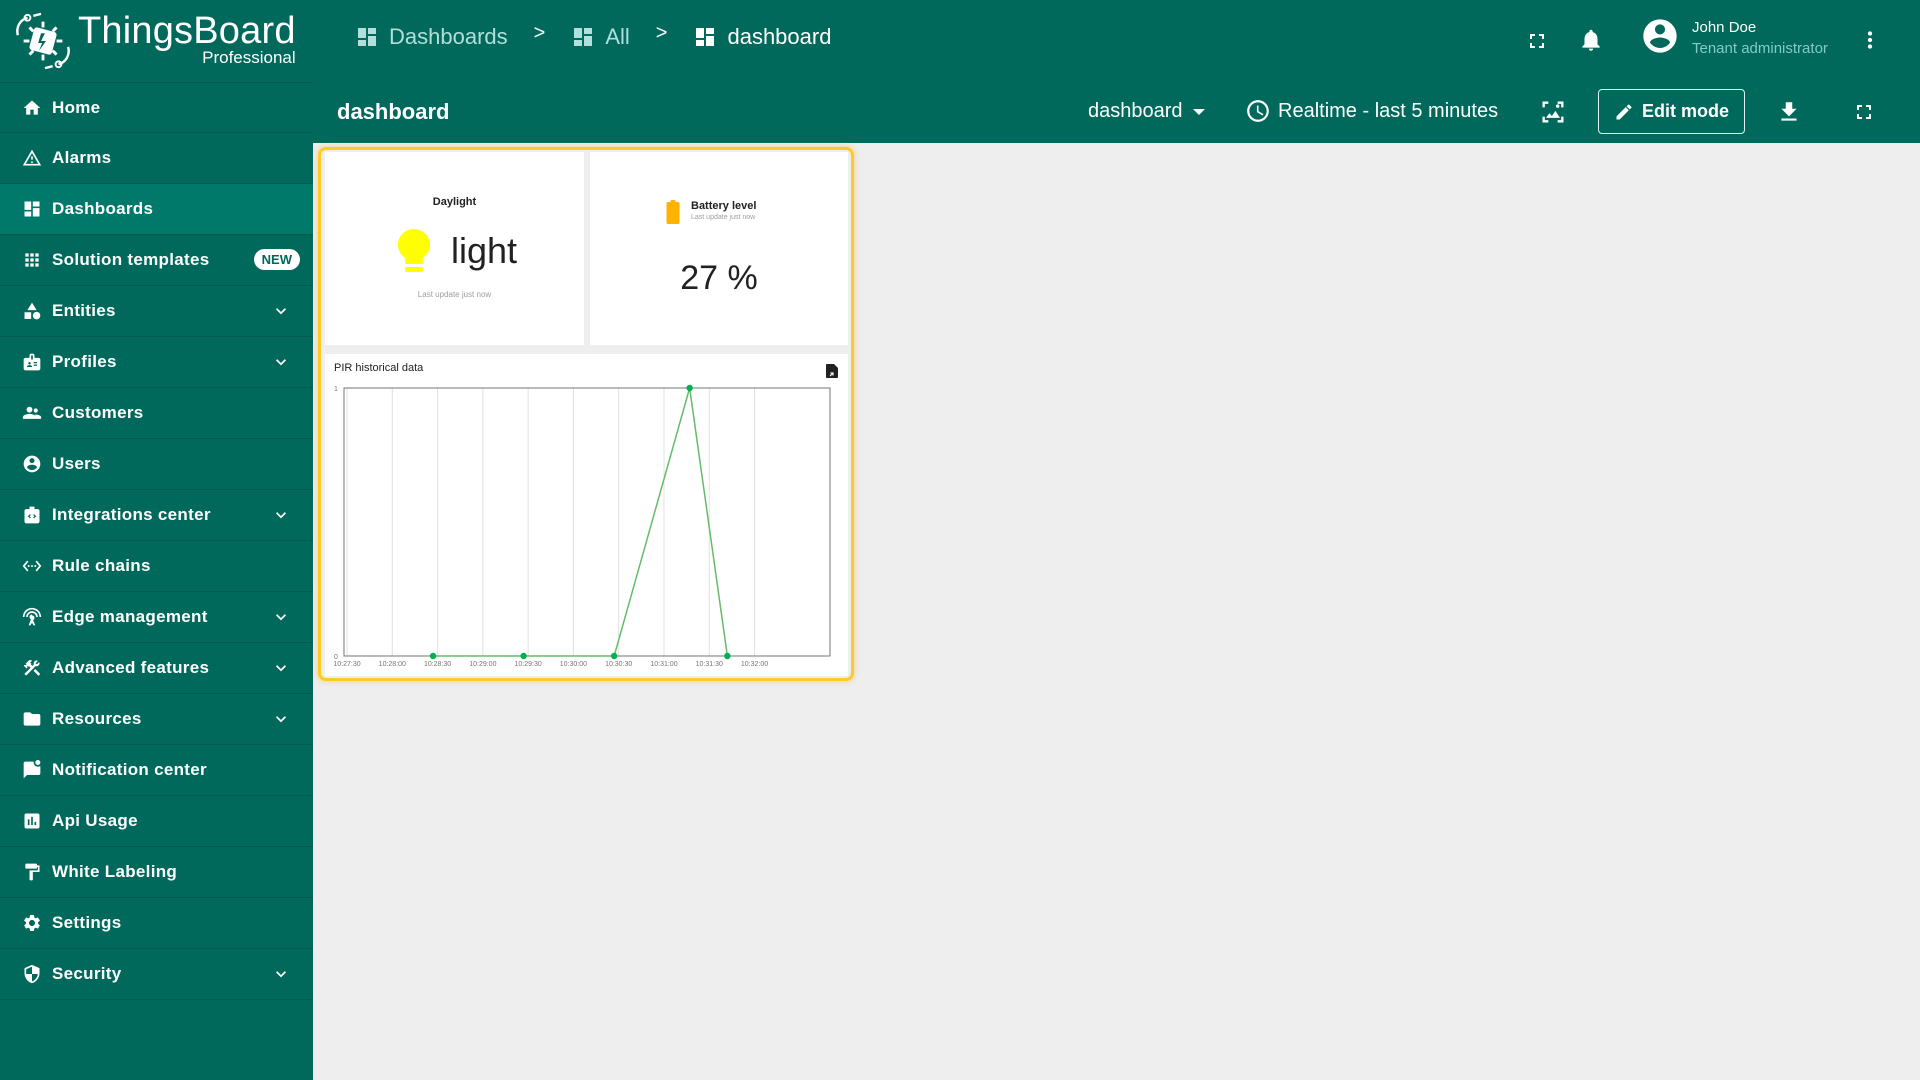  Describe the element at coordinates (156, 821) in the screenshot. I see `sidebar-item-api-usage: Api Usage` at that location.